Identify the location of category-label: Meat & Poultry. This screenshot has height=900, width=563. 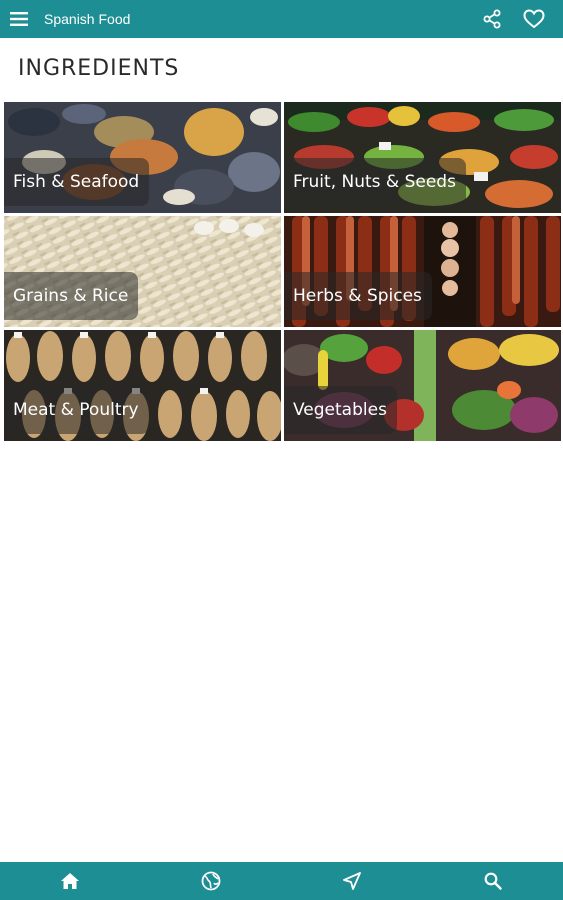
(76, 410).